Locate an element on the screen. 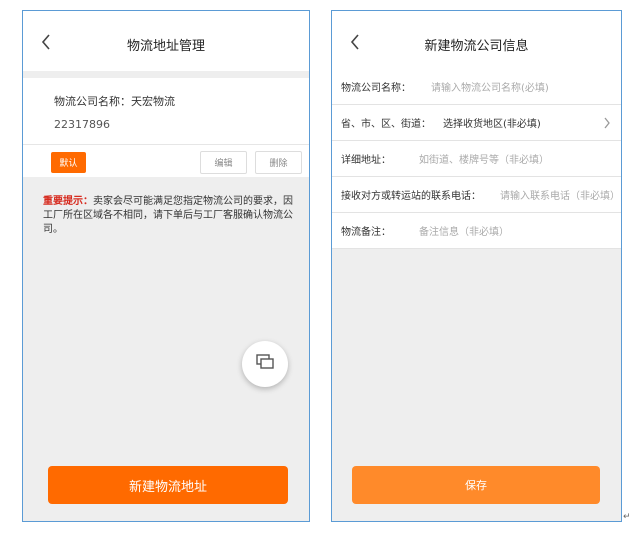 The height and width of the screenshot is (539, 643). field-label: 物流备注： is located at coordinates (366, 232).